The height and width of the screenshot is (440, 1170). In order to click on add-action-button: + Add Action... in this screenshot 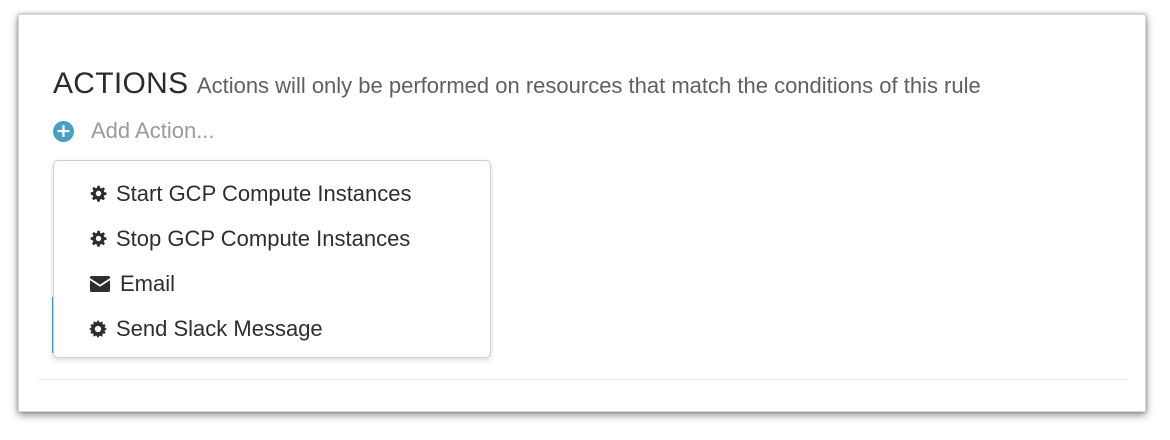, I will do `click(134, 131)`.